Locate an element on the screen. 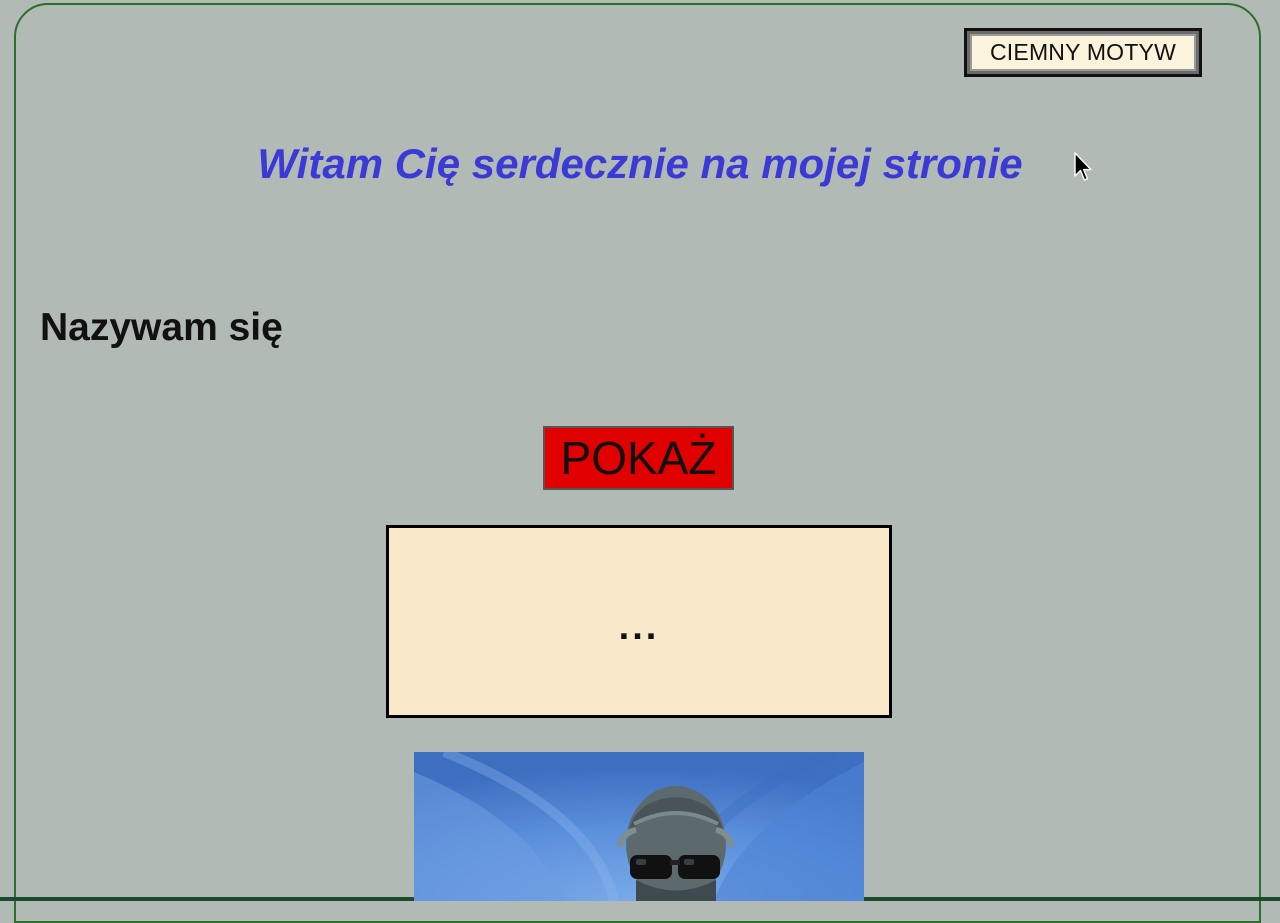  profile-photo is located at coordinates (639, 826).